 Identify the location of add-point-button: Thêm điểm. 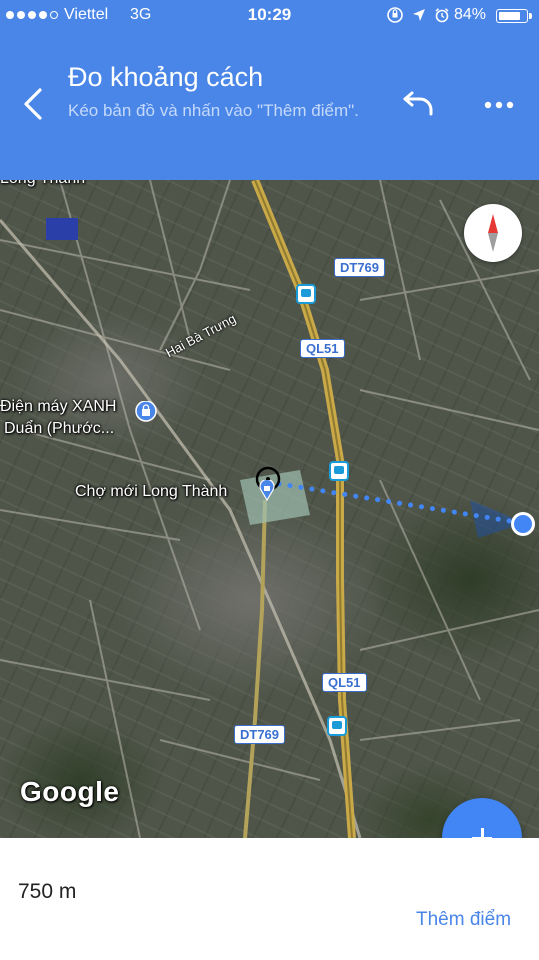
(463, 920).